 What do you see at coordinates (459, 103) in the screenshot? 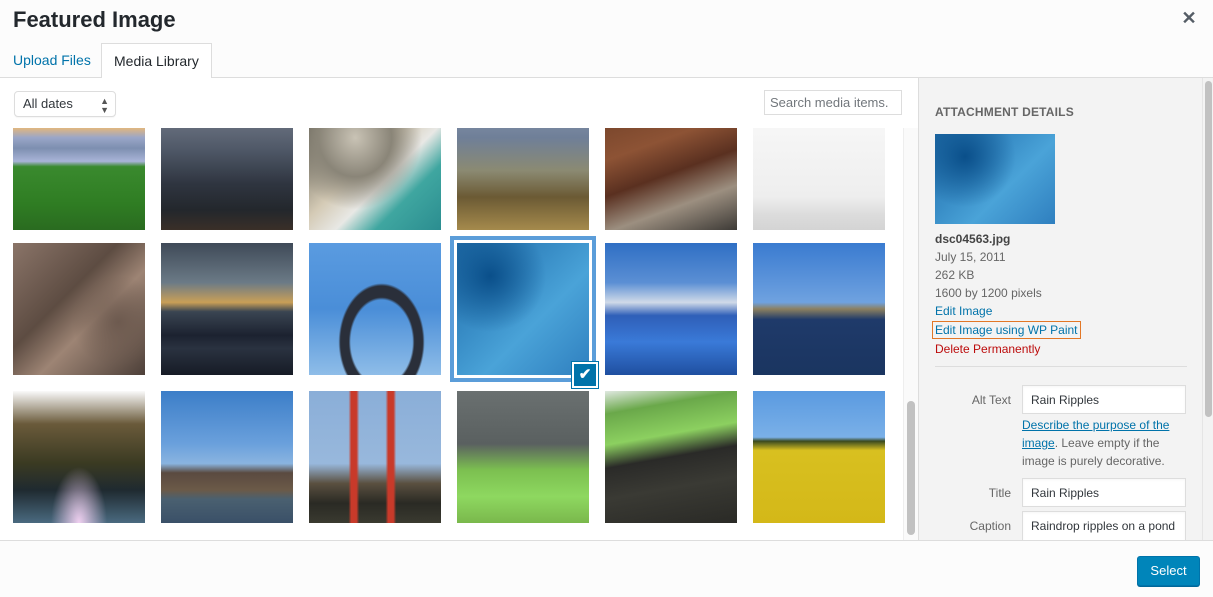
I see `media-toolbar: All dates ▲ ▼` at bounding box center [459, 103].